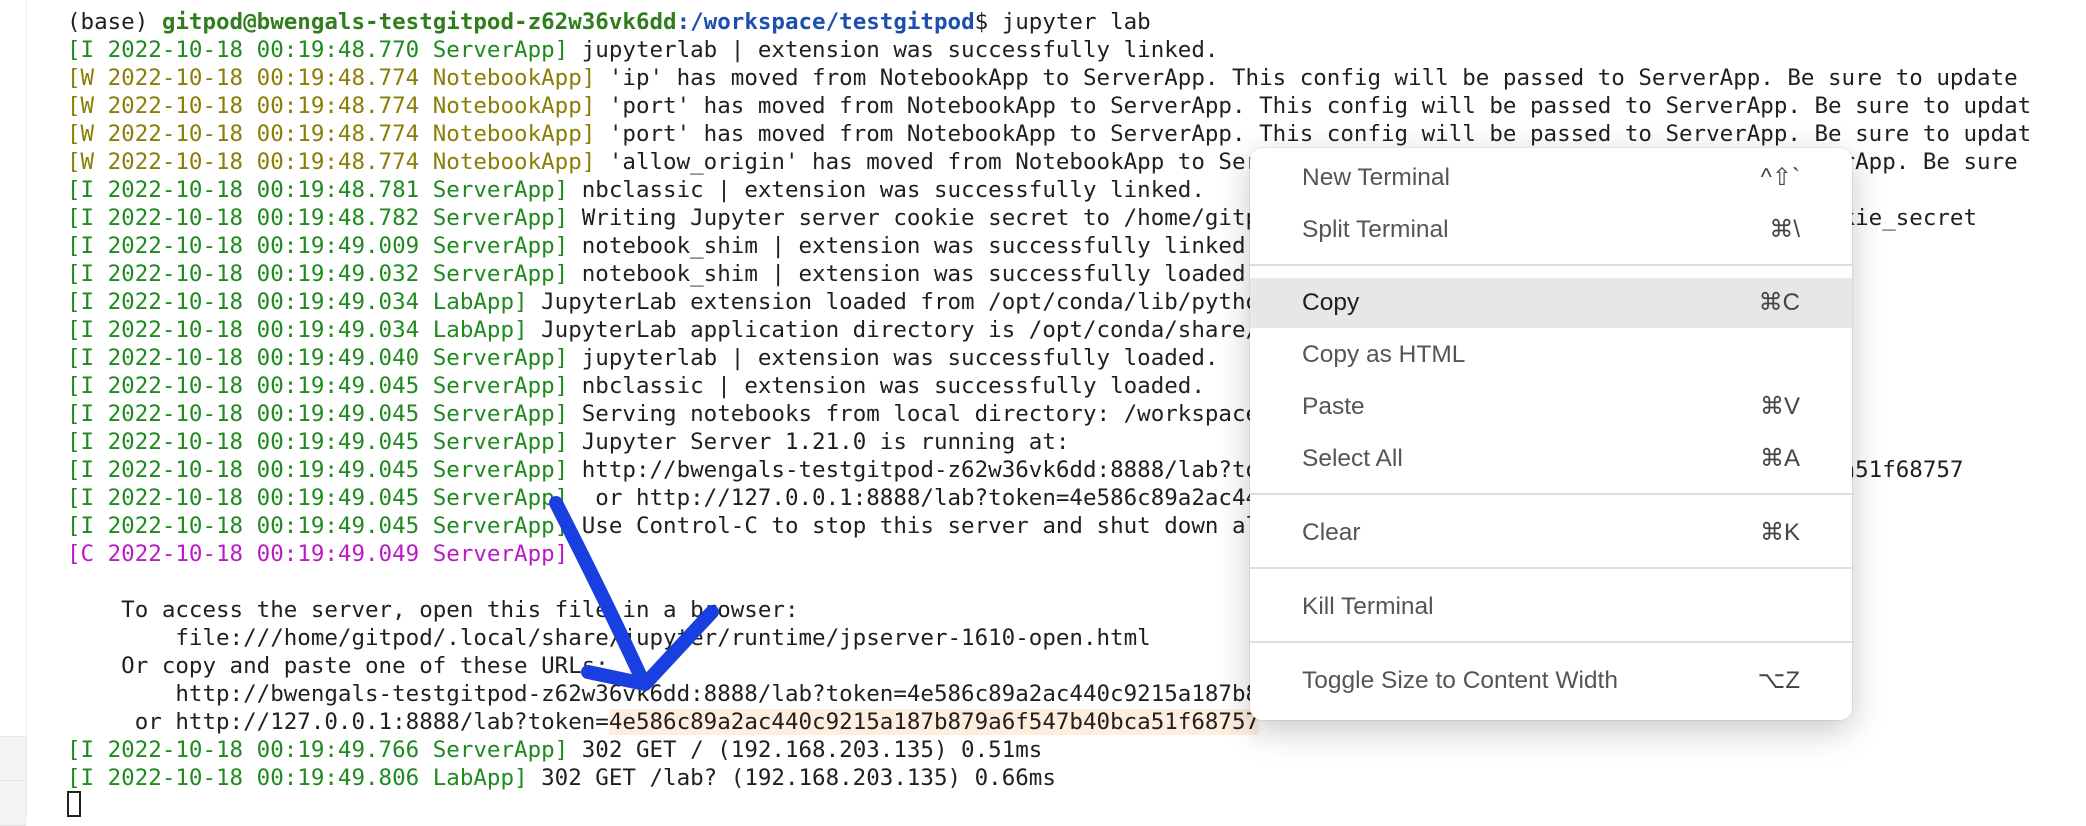 Image resolution: width=2086 pixels, height=826 pixels. What do you see at coordinates (791, 778) in the screenshot?
I see `log-message: 302 GET /lab? (192.168.203.135) 0.66ms` at bounding box center [791, 778].